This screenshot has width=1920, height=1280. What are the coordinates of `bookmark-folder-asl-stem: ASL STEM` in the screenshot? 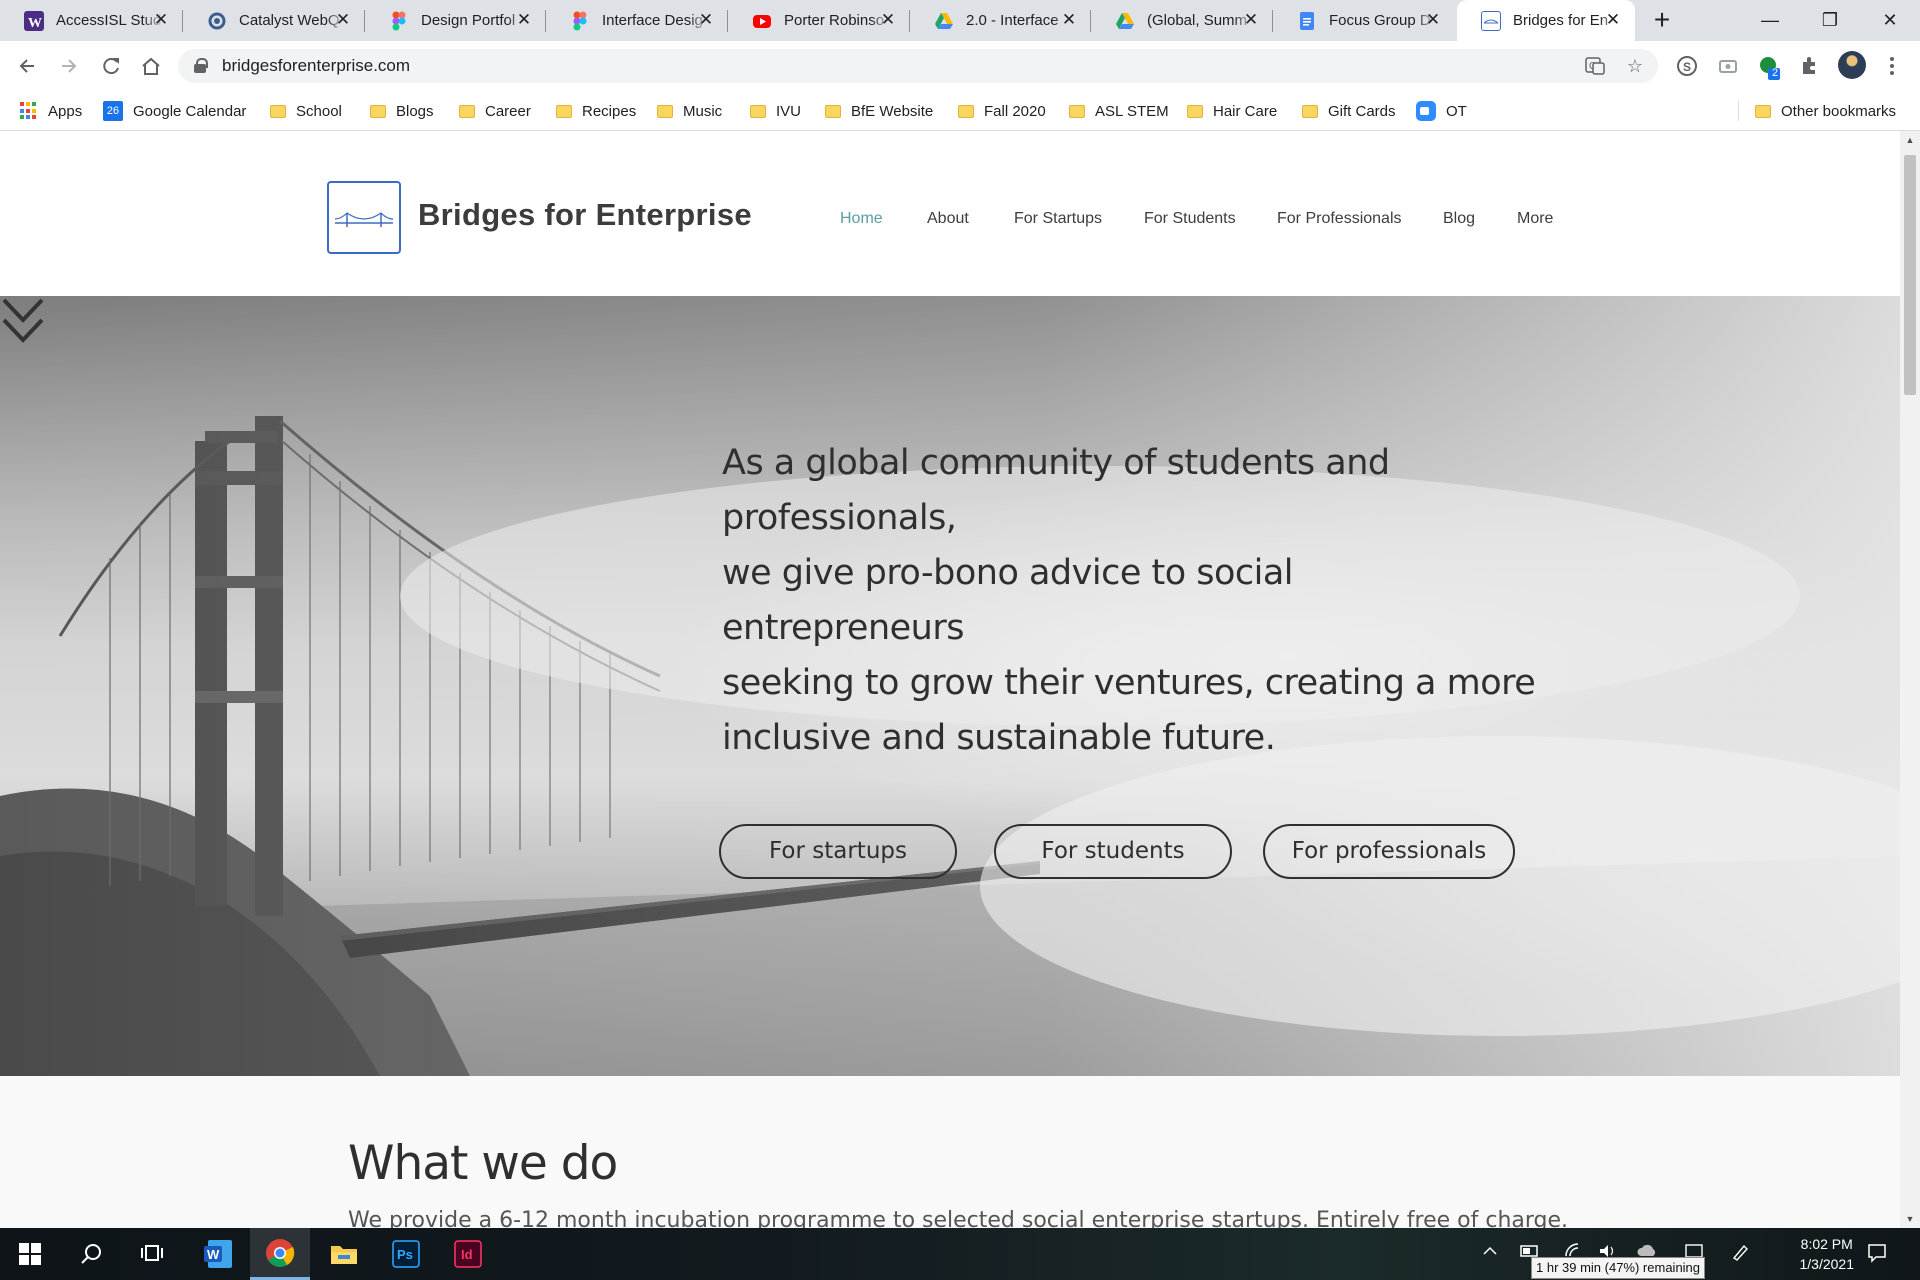 It's located at (1119, 111).